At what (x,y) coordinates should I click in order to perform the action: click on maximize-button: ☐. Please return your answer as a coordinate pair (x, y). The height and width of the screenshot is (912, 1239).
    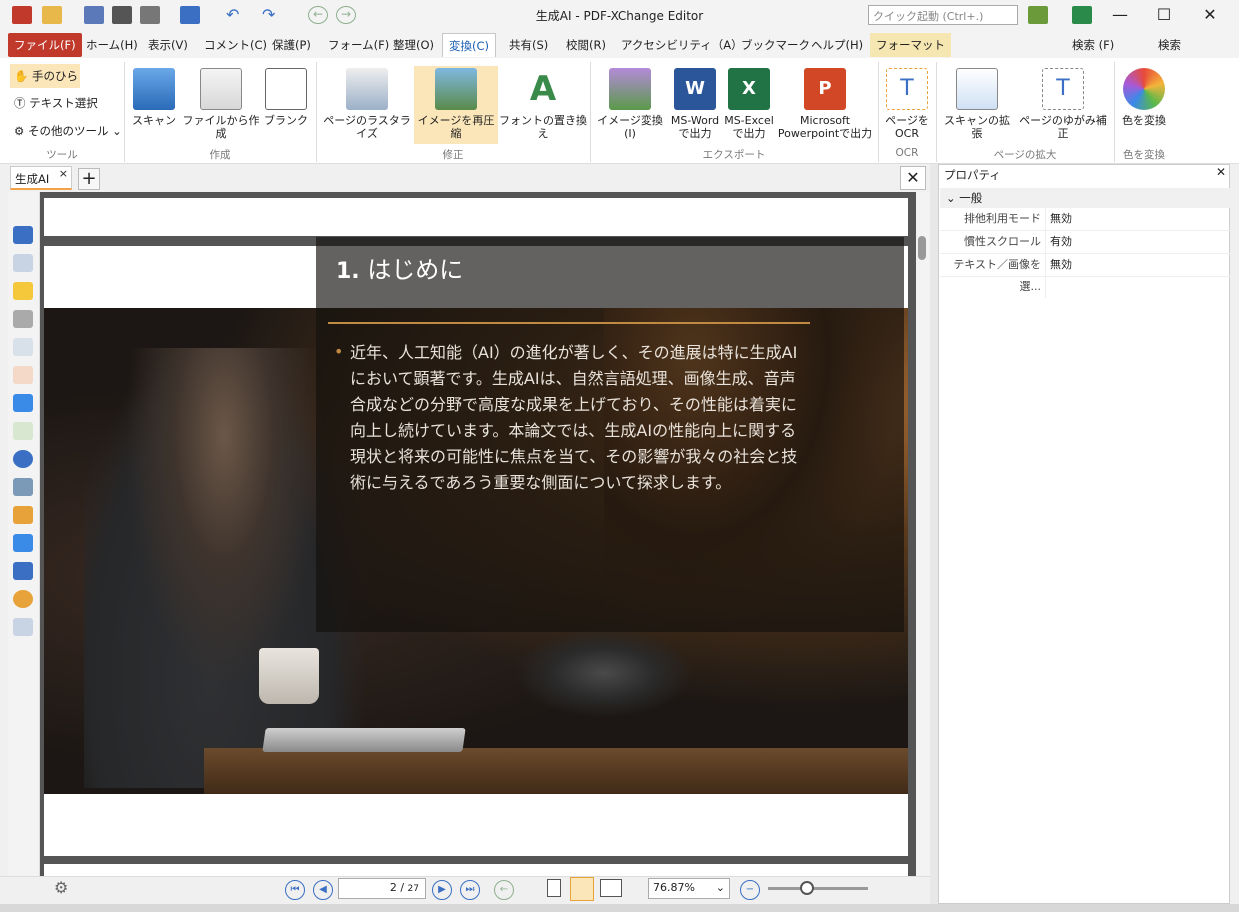
    Looking at the image, I should click on (1164, 15).